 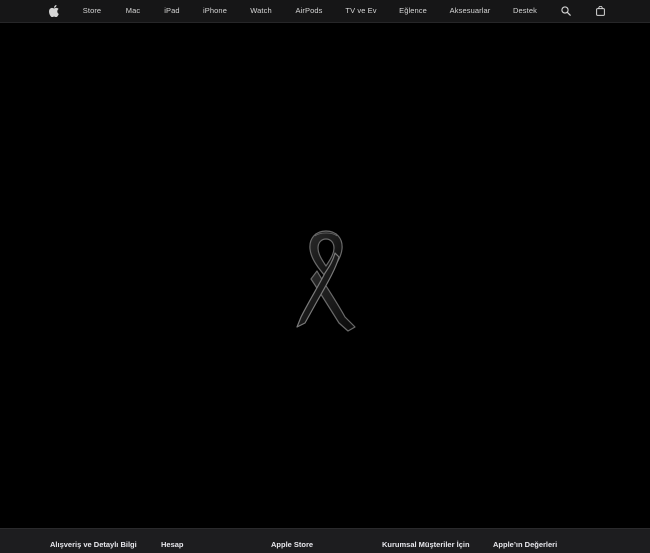 I want to click on nav-item-watch: Watch, so click(x=260, y=11).